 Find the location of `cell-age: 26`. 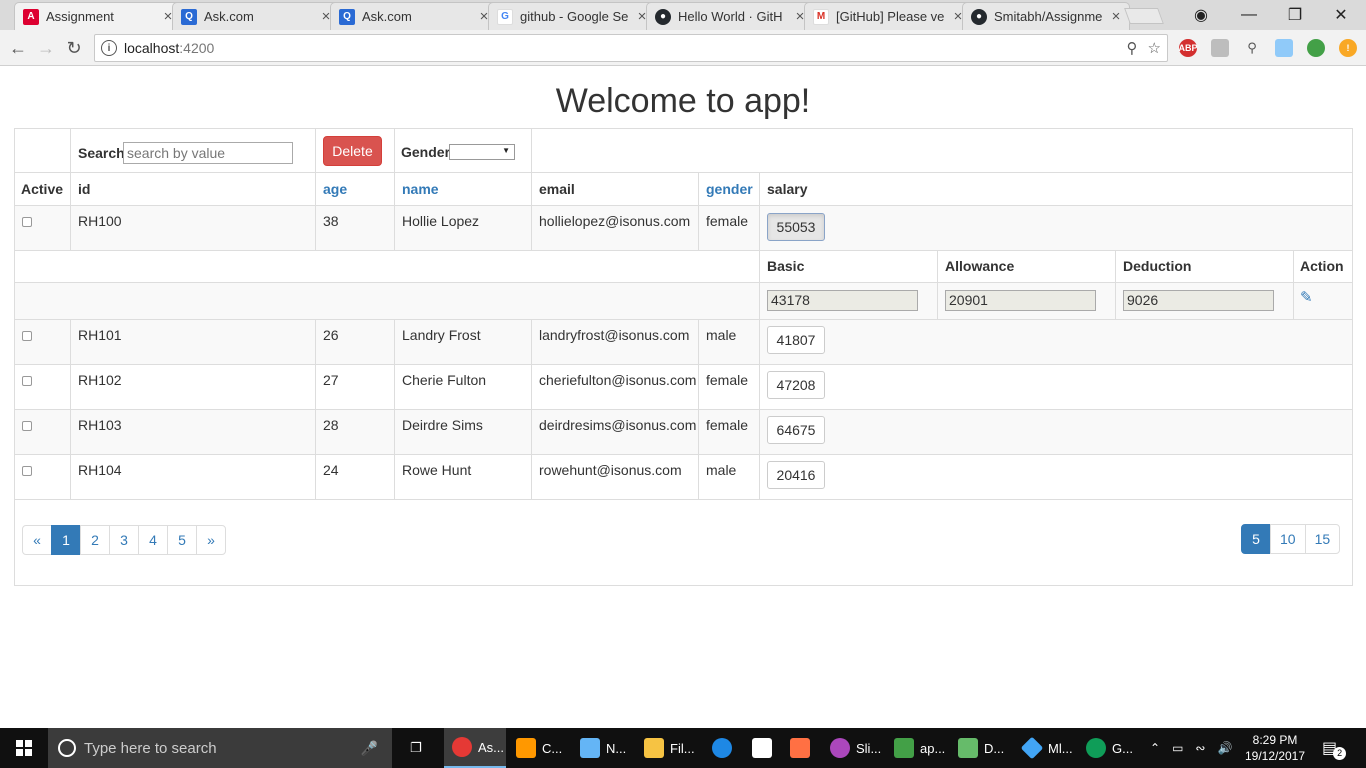

cell-age: 26 is located at coordinates (331, 335).